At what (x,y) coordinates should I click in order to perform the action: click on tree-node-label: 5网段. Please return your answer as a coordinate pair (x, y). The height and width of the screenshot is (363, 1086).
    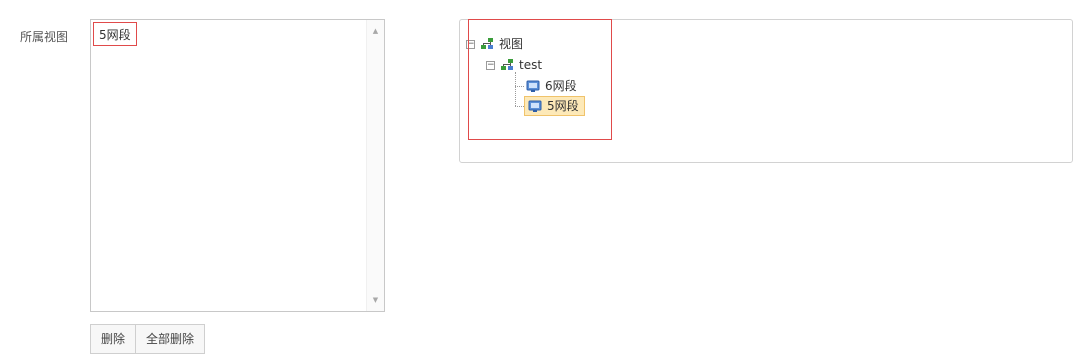
    Looking at the image, I should click on (563, 106).